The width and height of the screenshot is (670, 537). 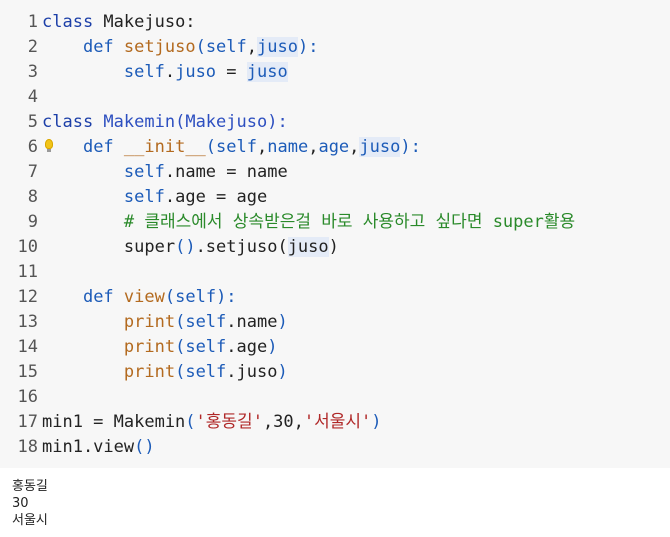 What do you see at coordinates (144, 297) in the screenshot?
I see `code-token: view` at bounding box center [144, 297].